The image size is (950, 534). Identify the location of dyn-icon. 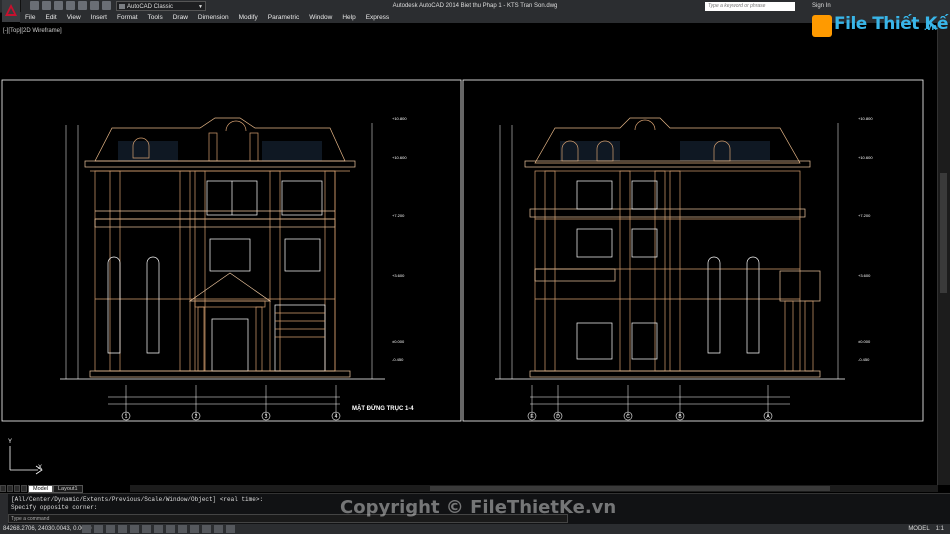
(182, 529).